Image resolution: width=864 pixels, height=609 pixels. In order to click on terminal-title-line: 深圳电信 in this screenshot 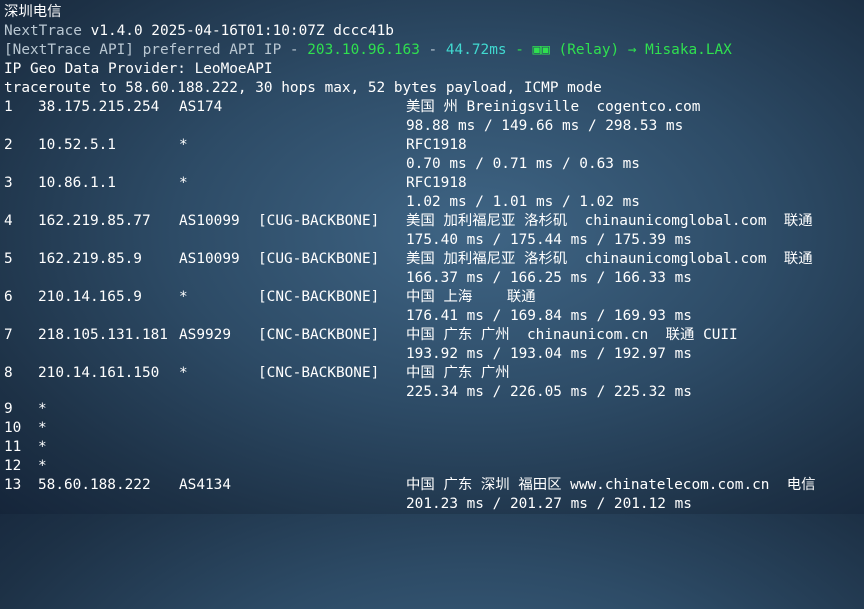, I will do `click(31, 12)`.